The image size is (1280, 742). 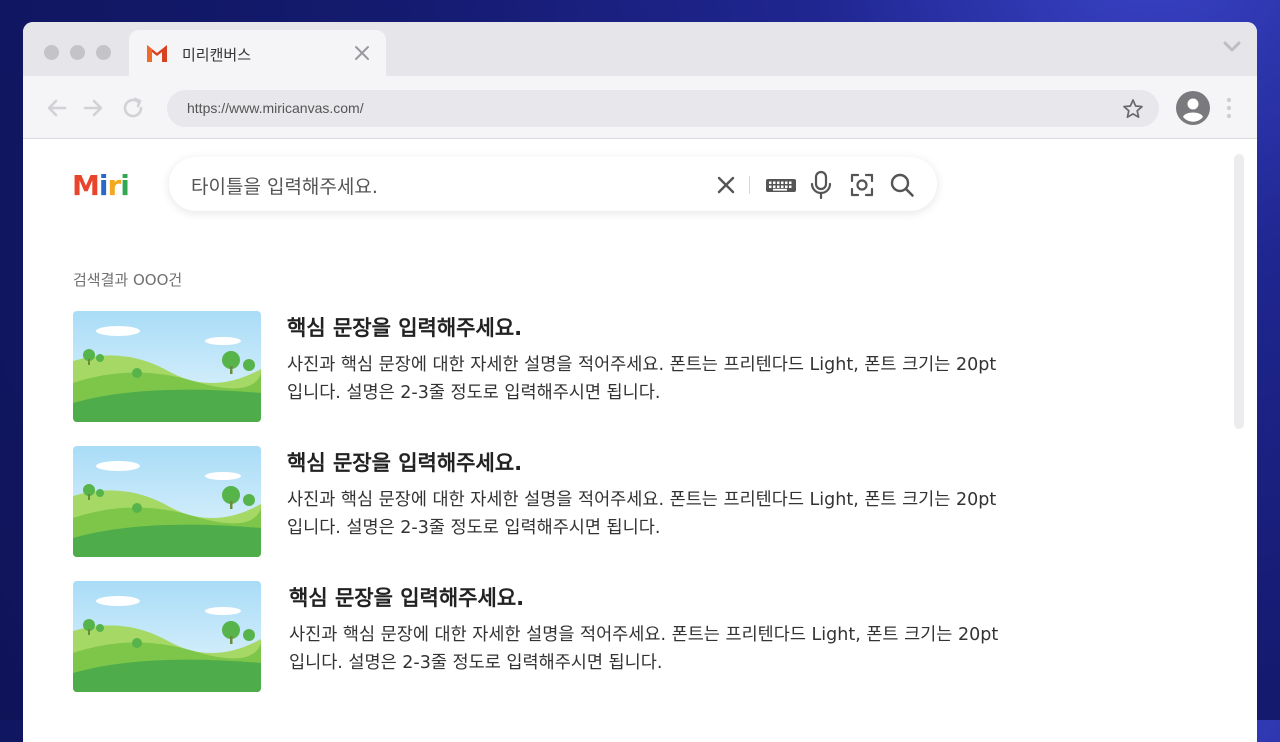 What do you see at coordinates (663, 108) in the screenshot?
I see `address-bar: https://www.miricanvas.com/` at bounding box center [663, 108].